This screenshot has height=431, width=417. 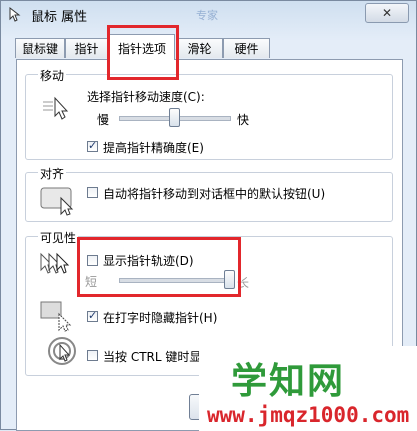 What do you see at coordinates (62, 351) in the screenshot?
I see `ctrl-locate-icon` at bounding box center [62, 351].